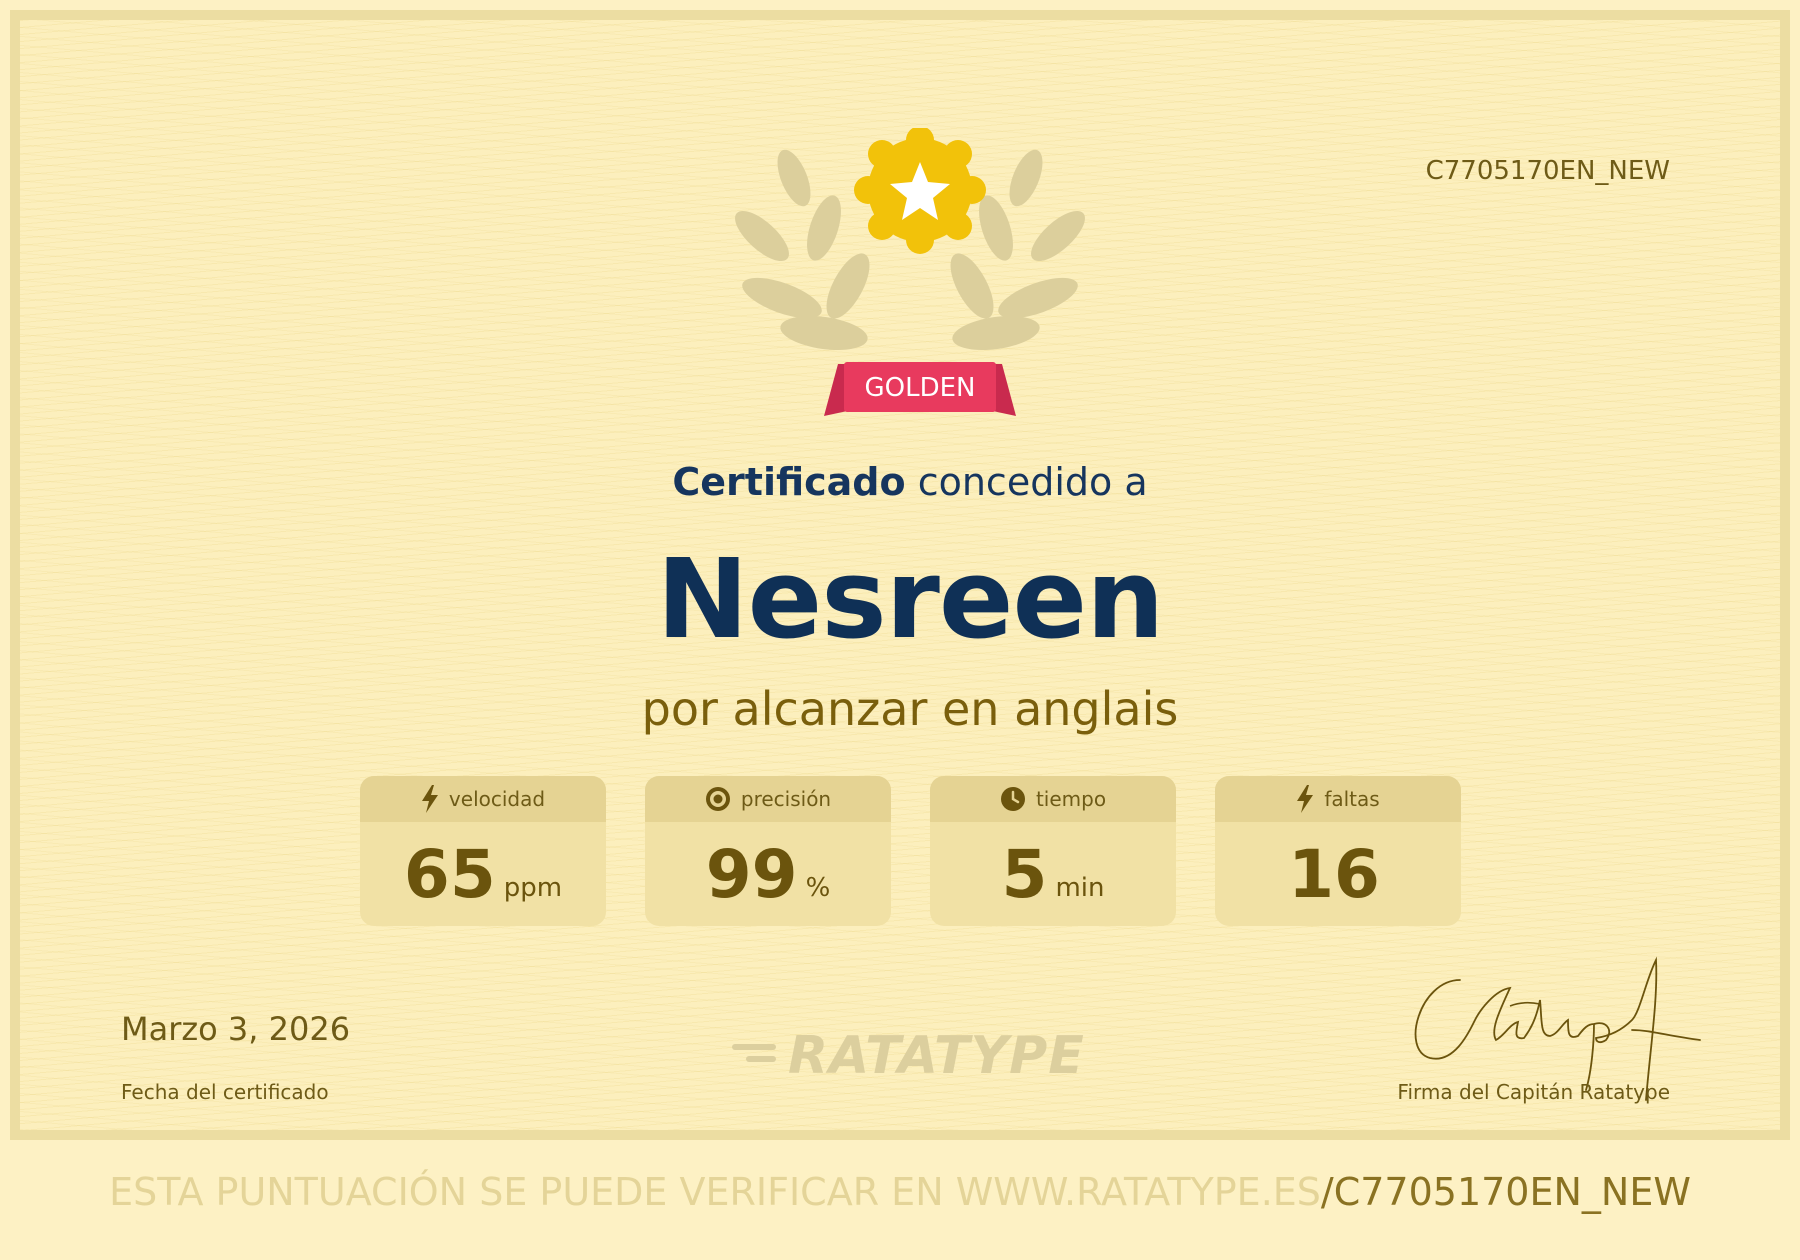  What do you see at coordinates (1547, 171) in the screenshot?
I see `certificate-code: C7705170EN_NEW` at bounding box center [1547, 171].